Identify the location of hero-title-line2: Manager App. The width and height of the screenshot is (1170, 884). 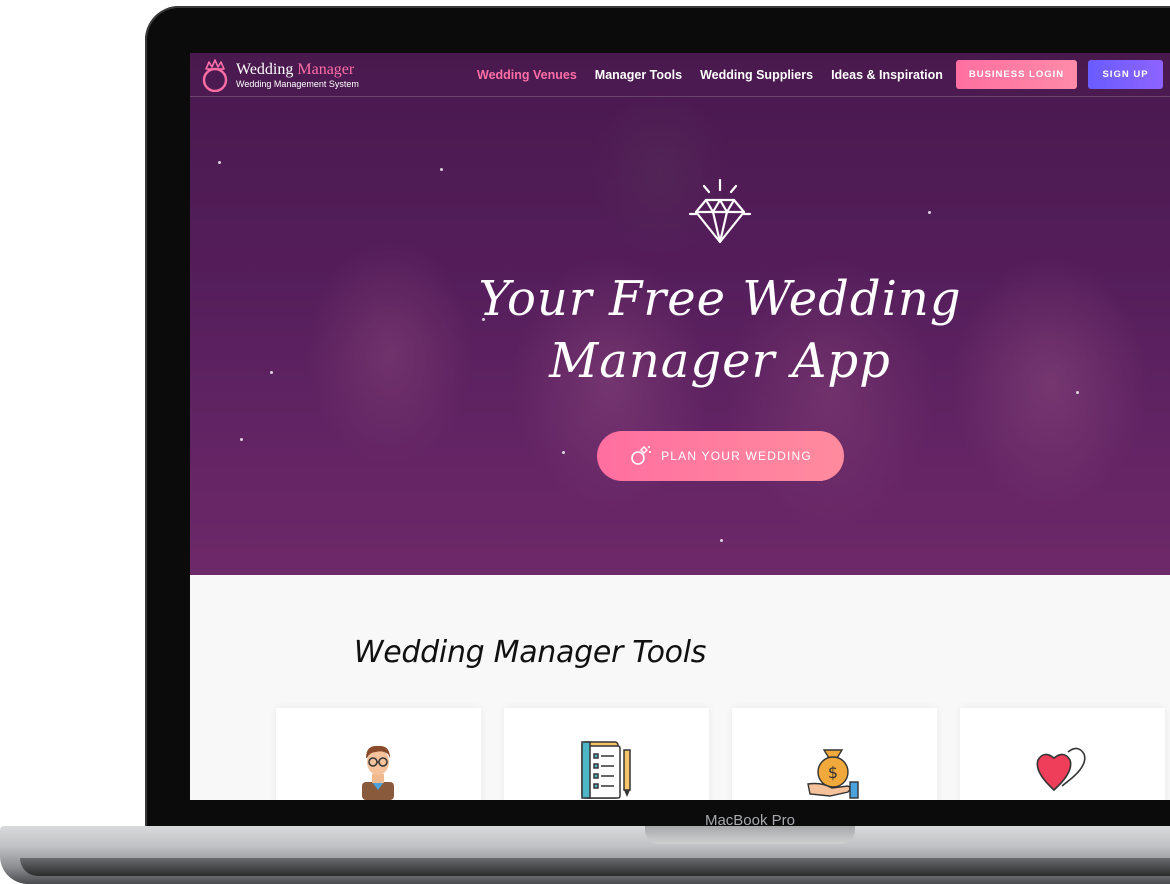
(720, 361).